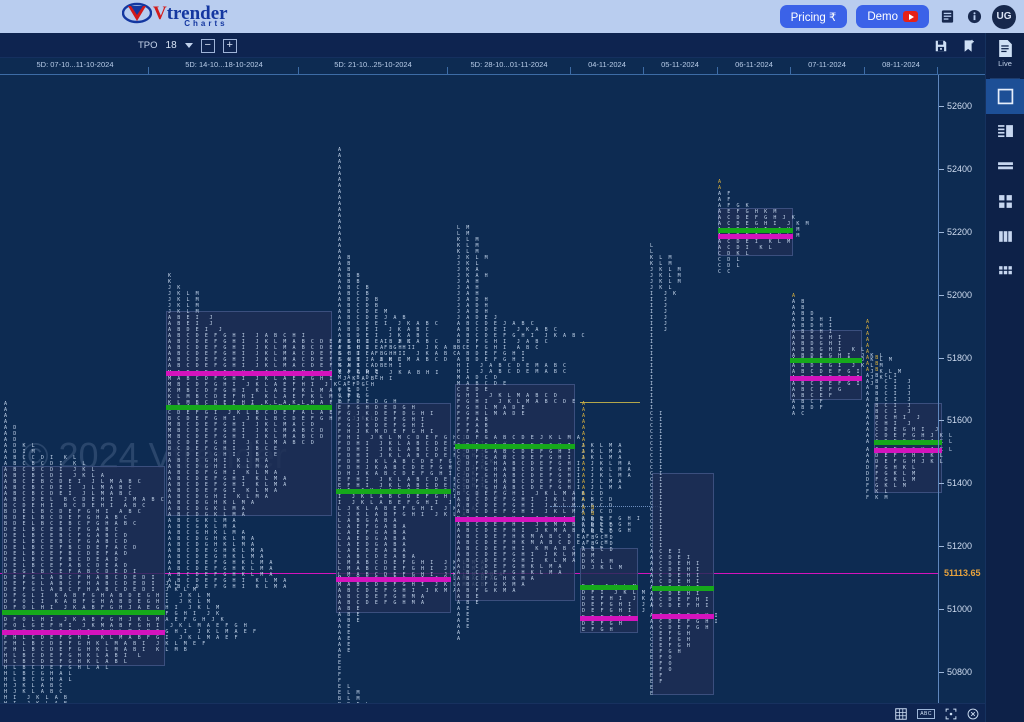 The height and width of the screenshot is (722, 1024). What do you see at coordinates (910, 16) in the screenshot?
I see `youtube-play-icon` at bounding box center [910, 16].